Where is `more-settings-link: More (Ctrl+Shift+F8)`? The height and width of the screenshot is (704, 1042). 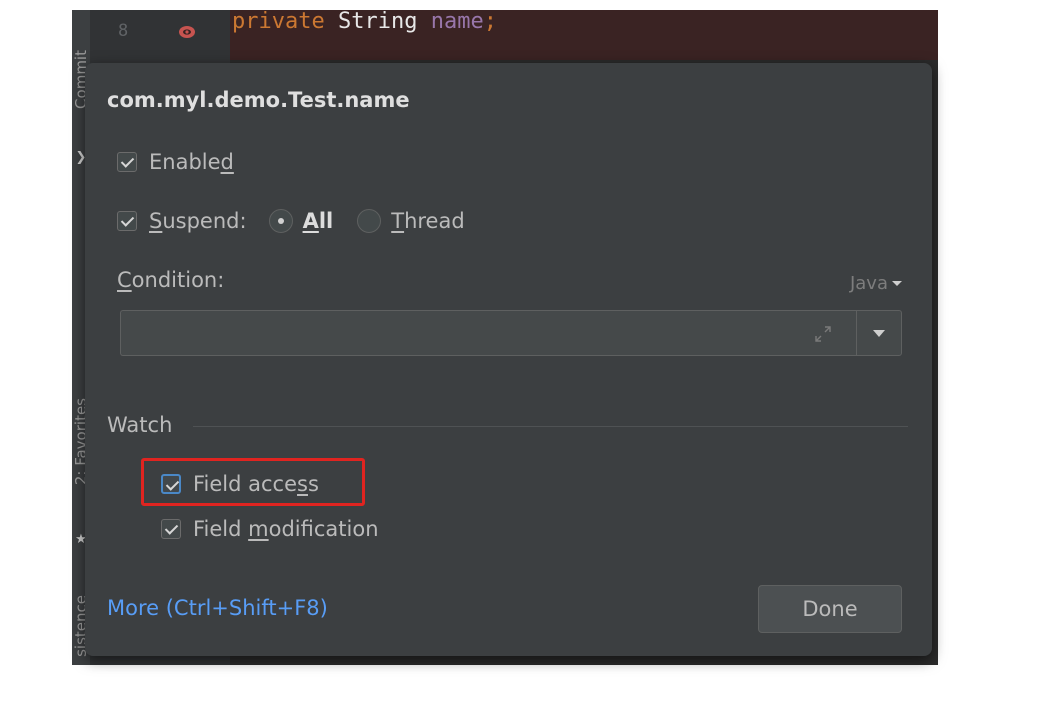
more-settings-link: More (Ctrl+Shift+F8) is located at coordinates (217, 608).